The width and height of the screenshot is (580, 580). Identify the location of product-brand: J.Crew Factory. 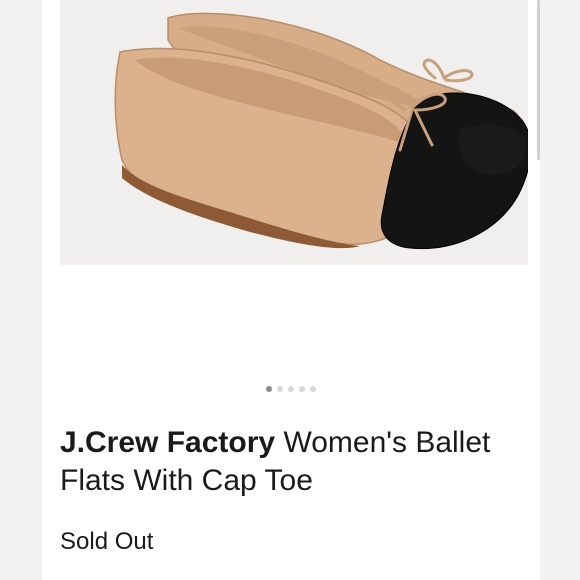
(168, 442).